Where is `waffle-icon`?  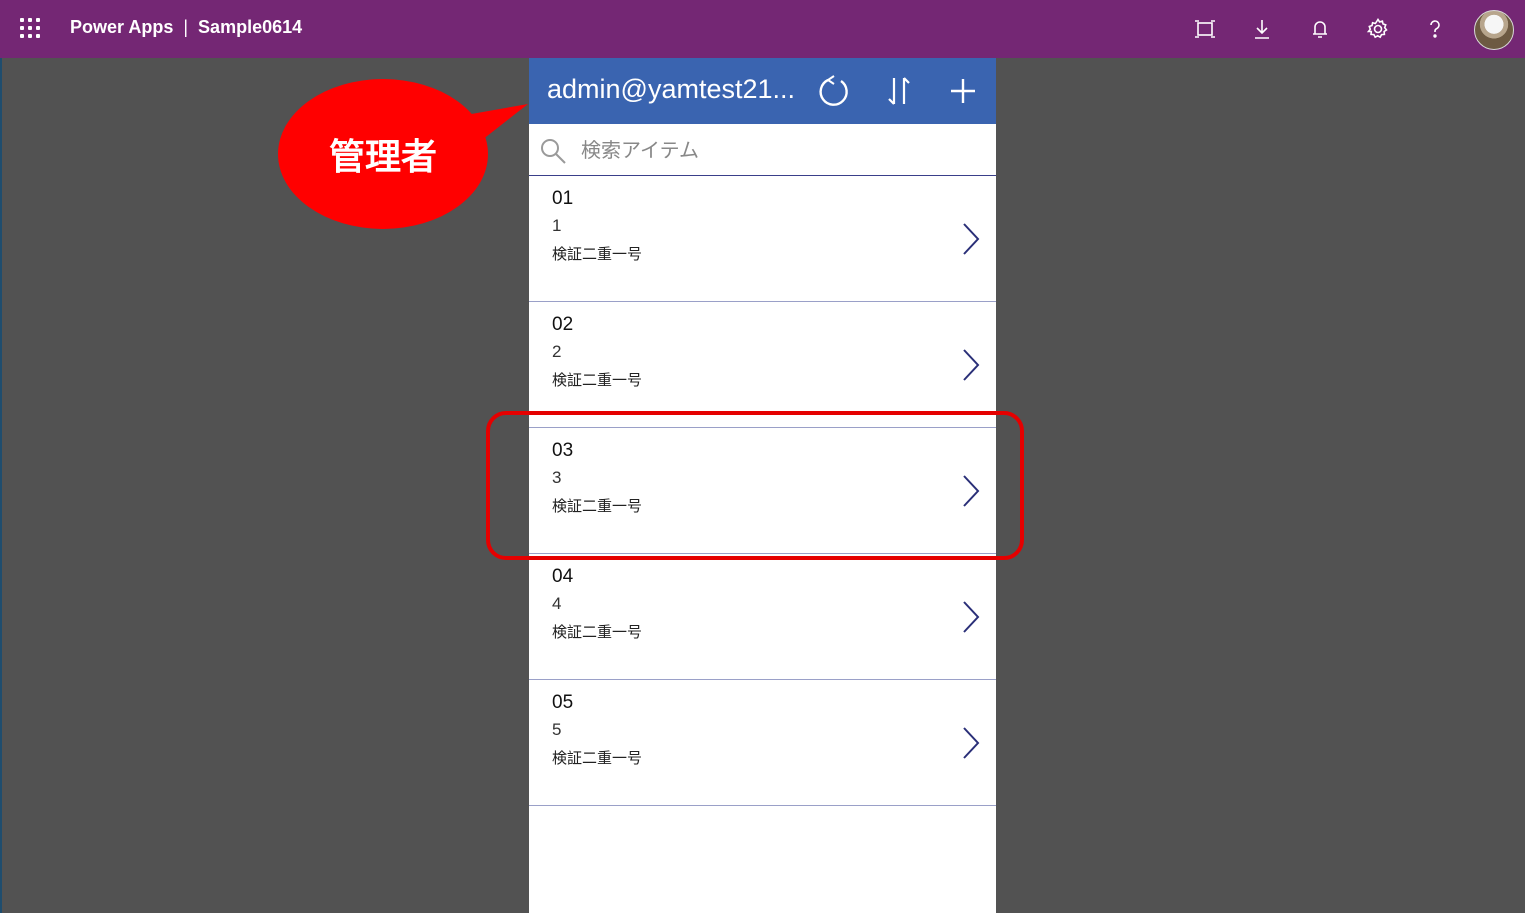 waffle-icon is located at coordinates (31, 29).